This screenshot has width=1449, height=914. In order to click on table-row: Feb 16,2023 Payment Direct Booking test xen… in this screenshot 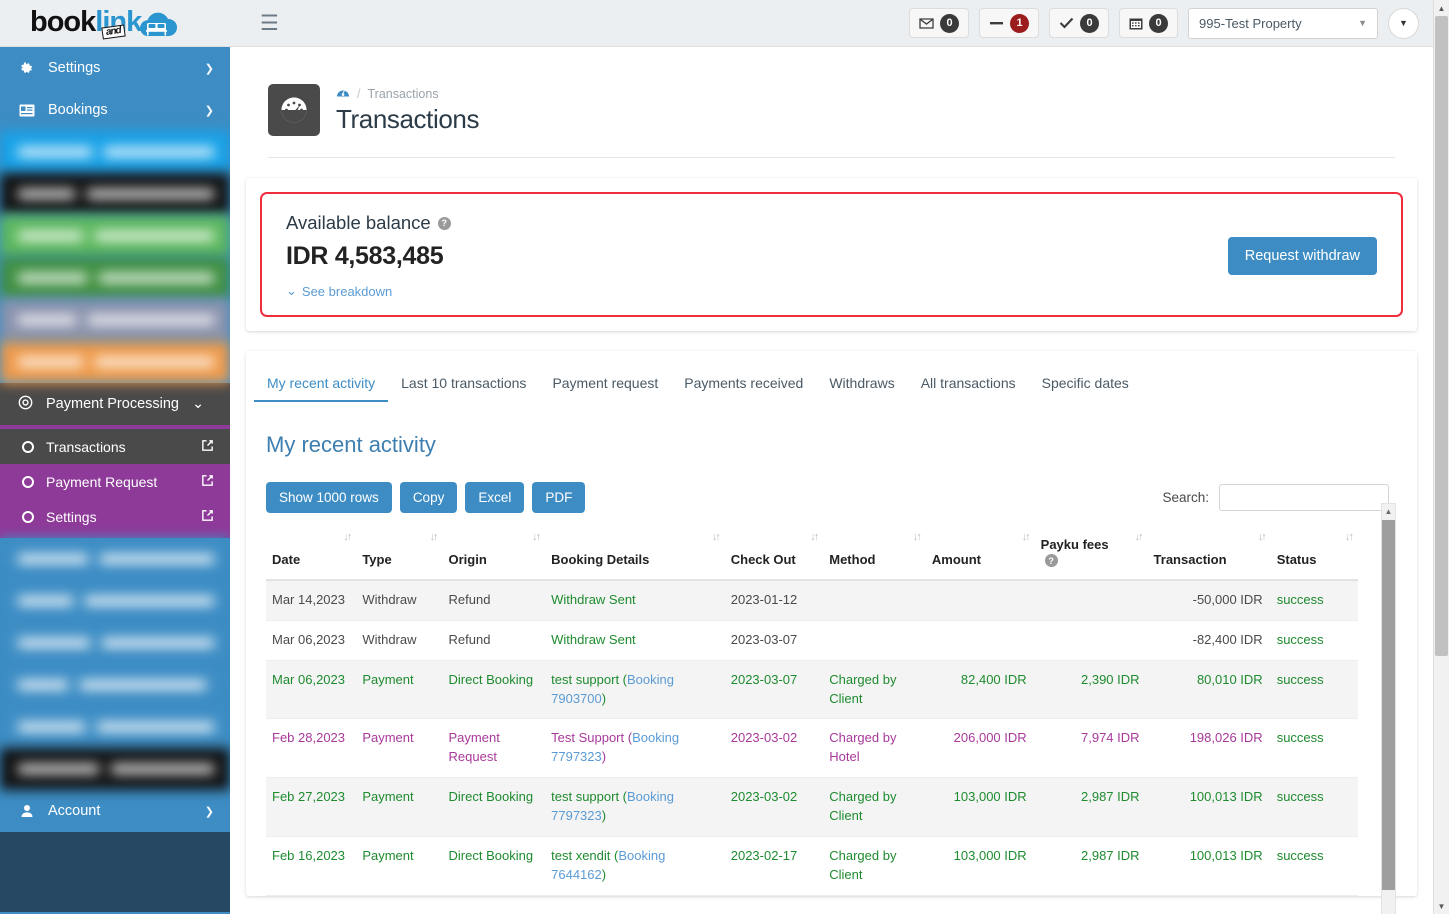, I will do `click(812, 866)`.